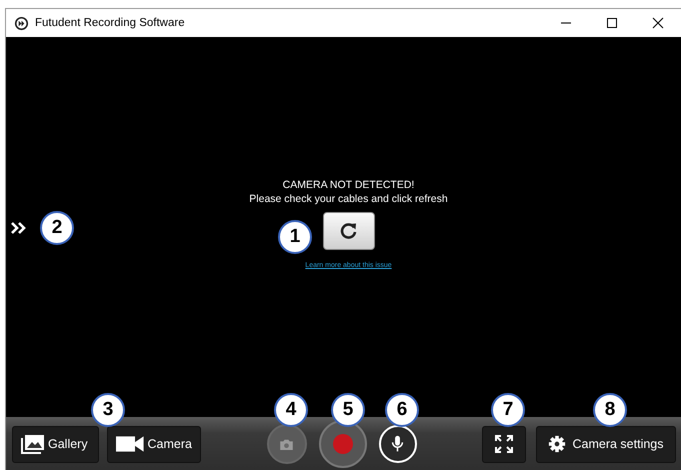 The height and width of the screenshot is (470, 681). Describe the element at coordinates (606, 444) in the screenshot. I see `camera-settings-button: Camera settings` at that location.